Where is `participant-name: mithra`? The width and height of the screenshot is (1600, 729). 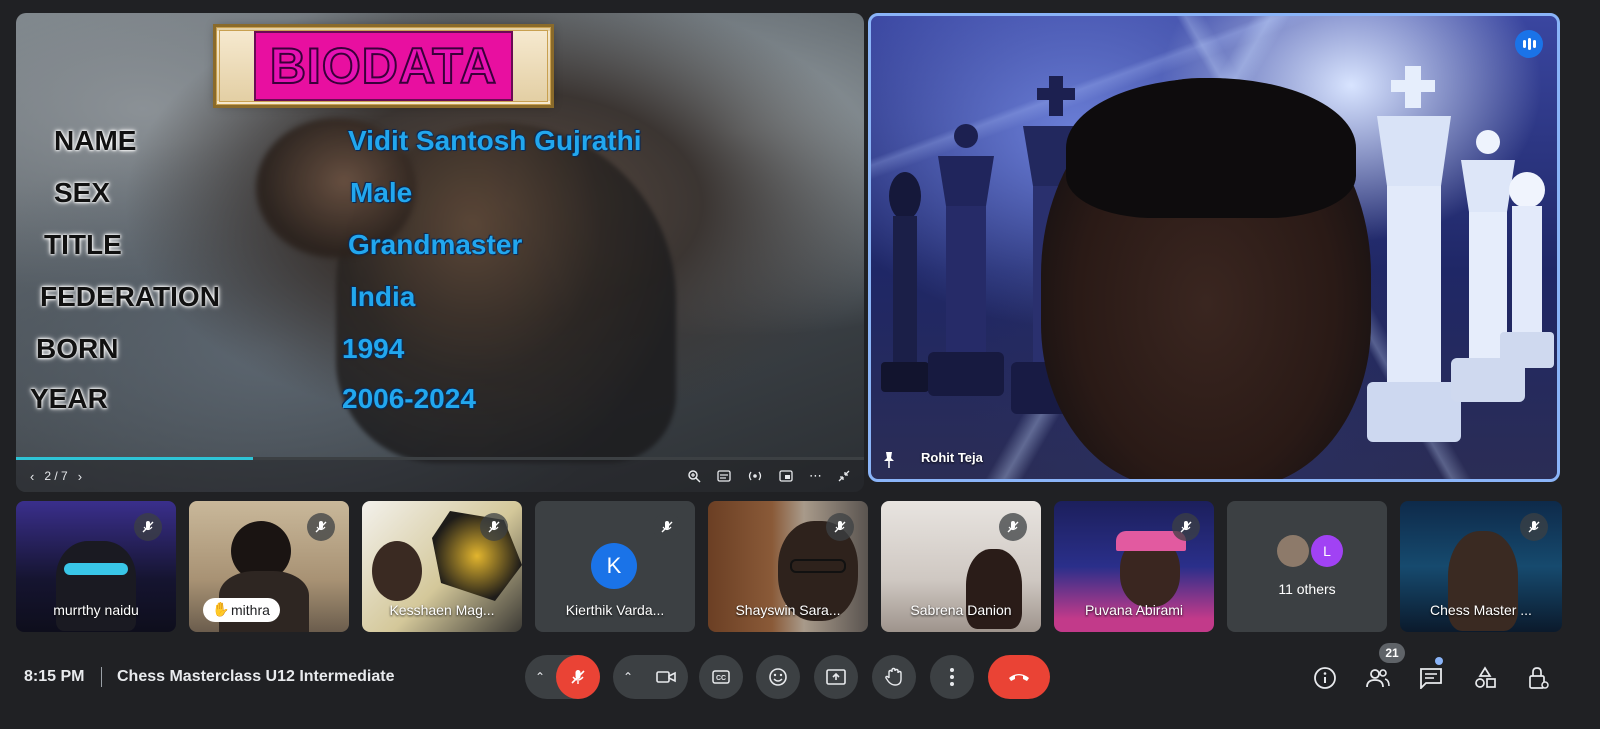 participant-name: mithra is located at coordinates (250, 610).